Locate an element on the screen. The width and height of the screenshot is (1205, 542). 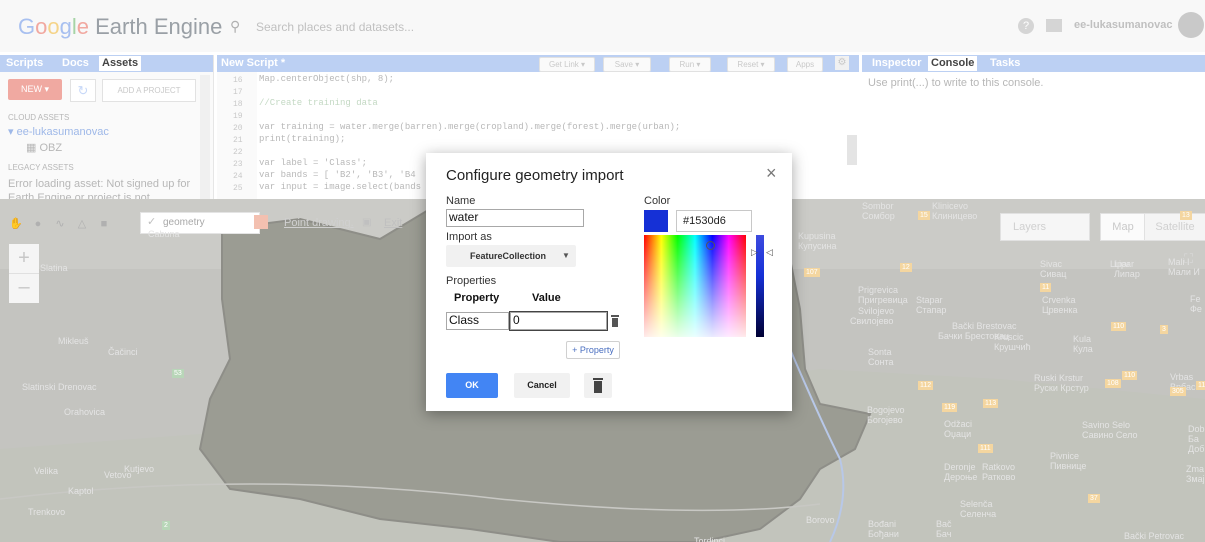
map-place-label: Богојево is located at coordinates (885, 420).